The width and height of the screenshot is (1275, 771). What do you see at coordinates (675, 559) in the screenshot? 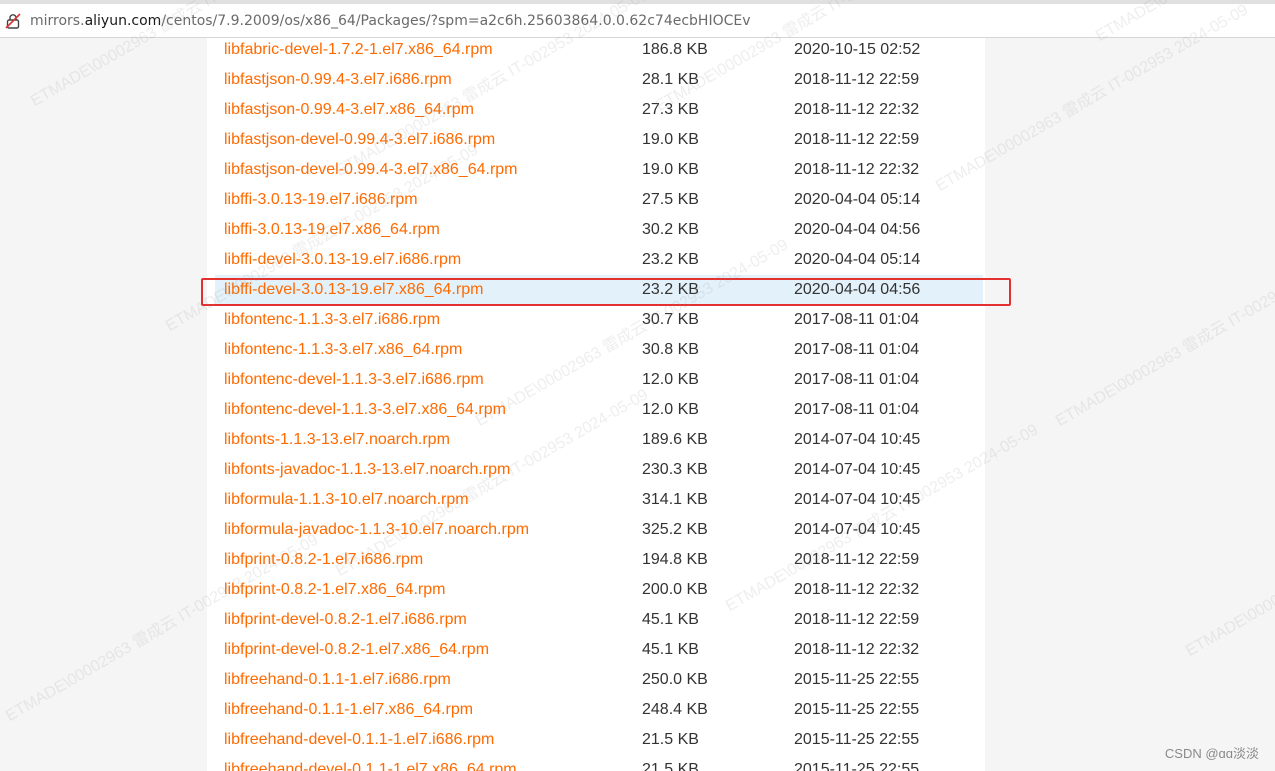
I see `file-size: 194.8 KB` at bounding box center [675, 559].